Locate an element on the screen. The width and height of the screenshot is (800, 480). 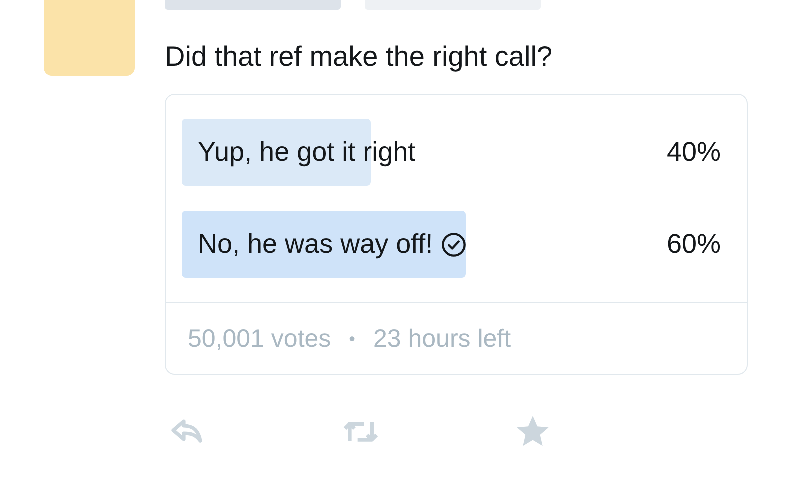
option-label: No, he was way off! is located at coordinates (315, 244).